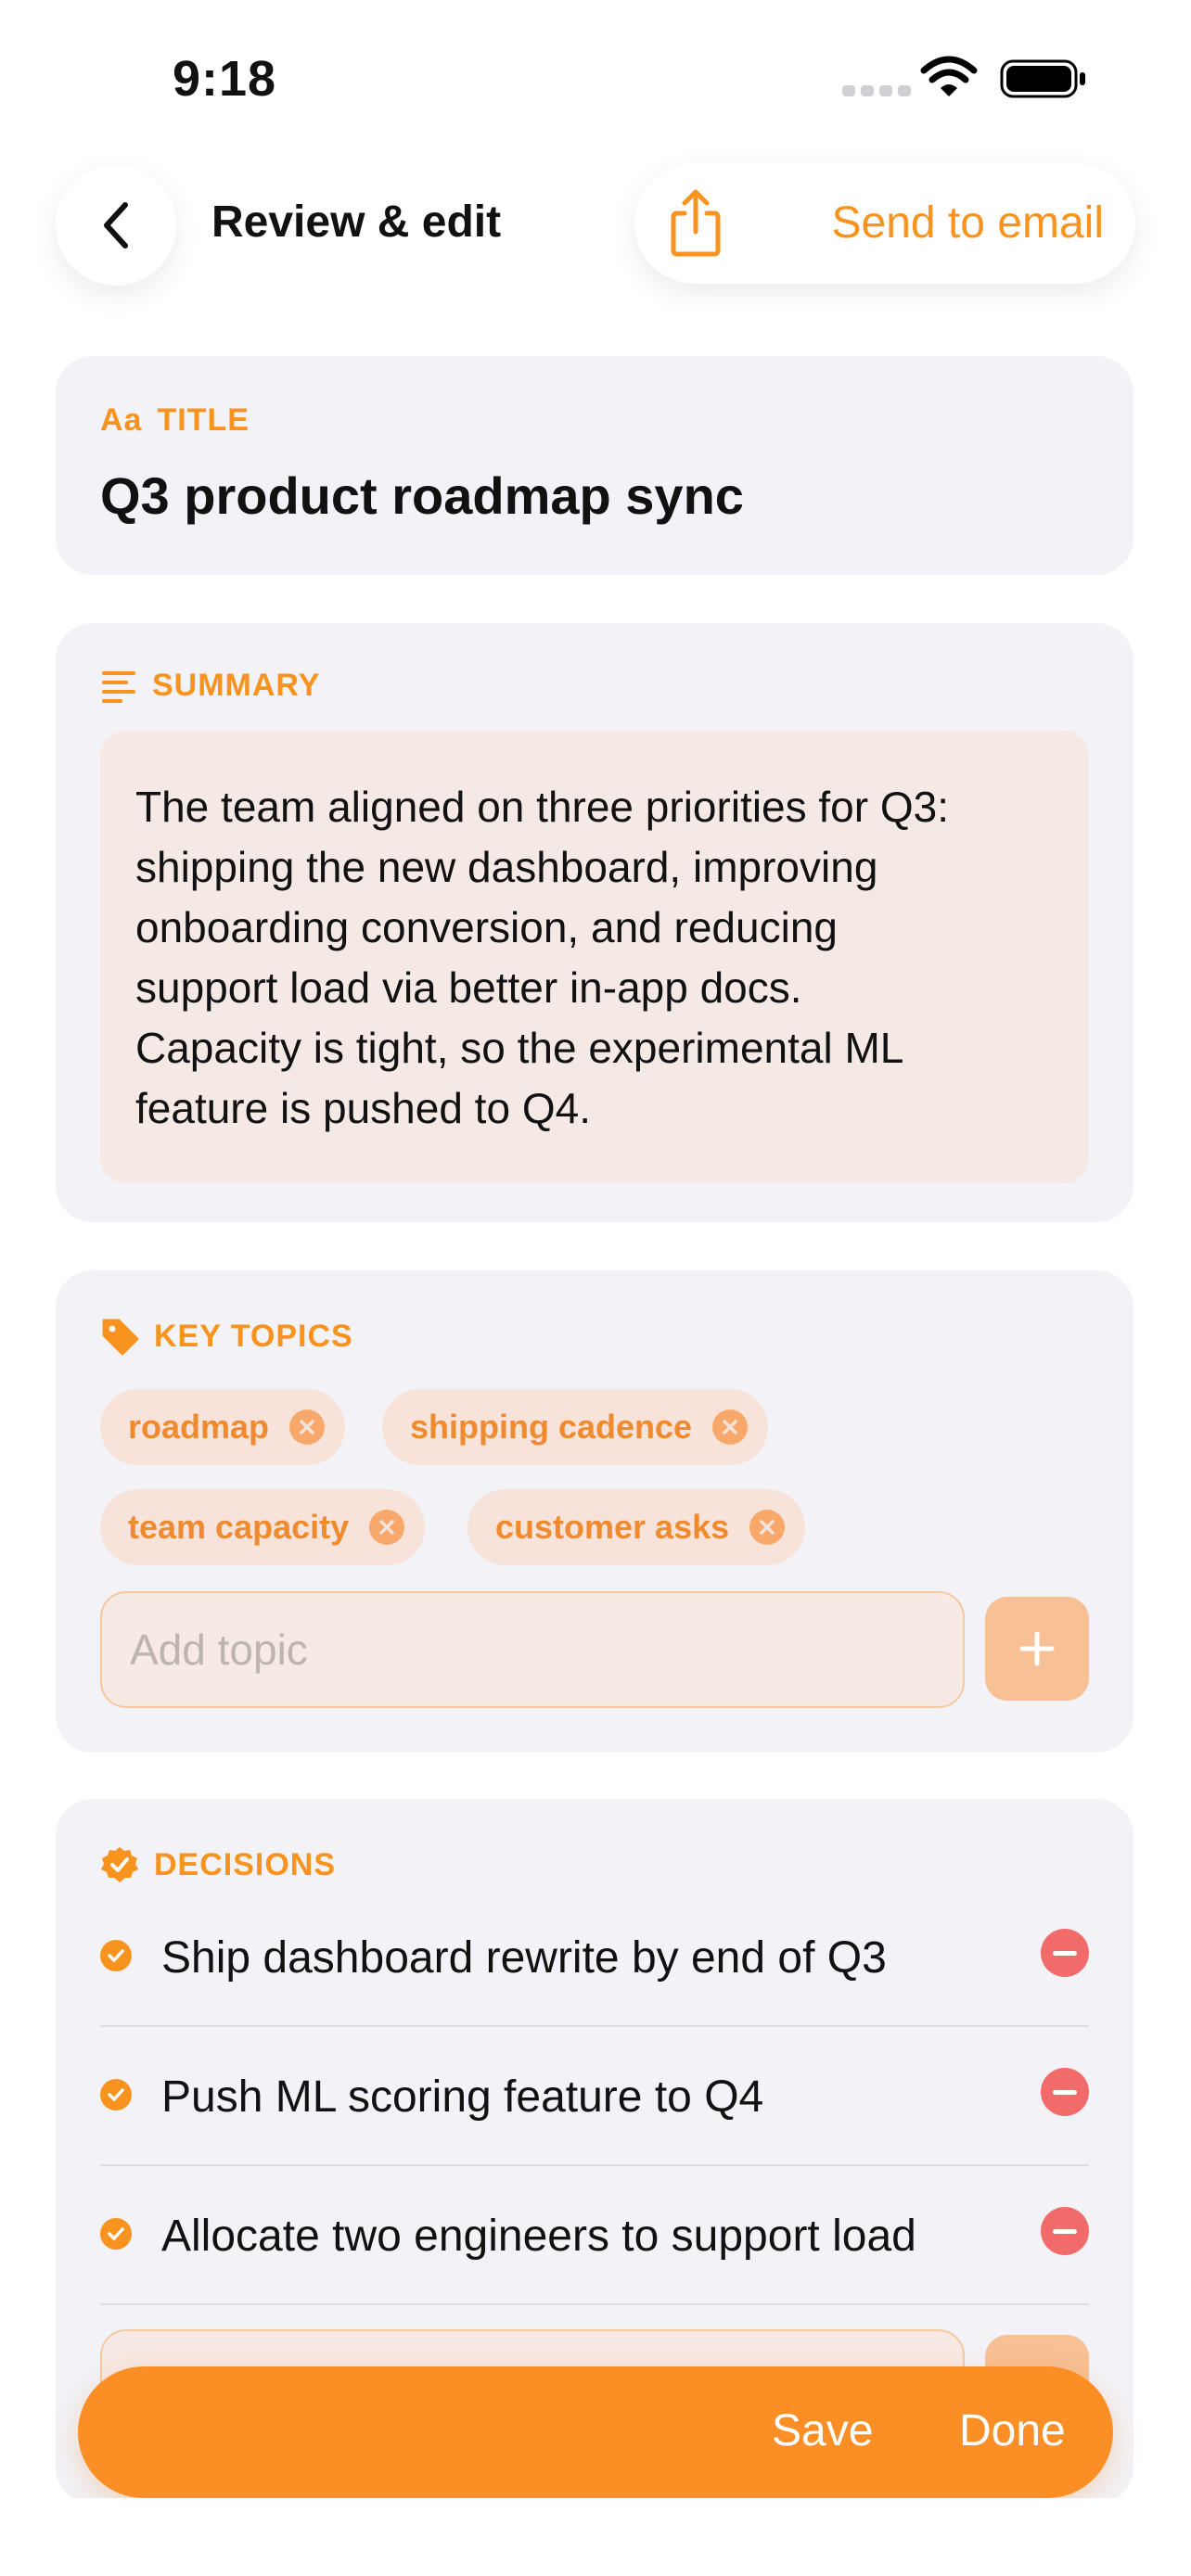 Image resolution: width=1191 pixels, height=2576 pixels. Describe the element at coordinates (532, 1649) in the screenshot. I see `add-topic-input` at that location.